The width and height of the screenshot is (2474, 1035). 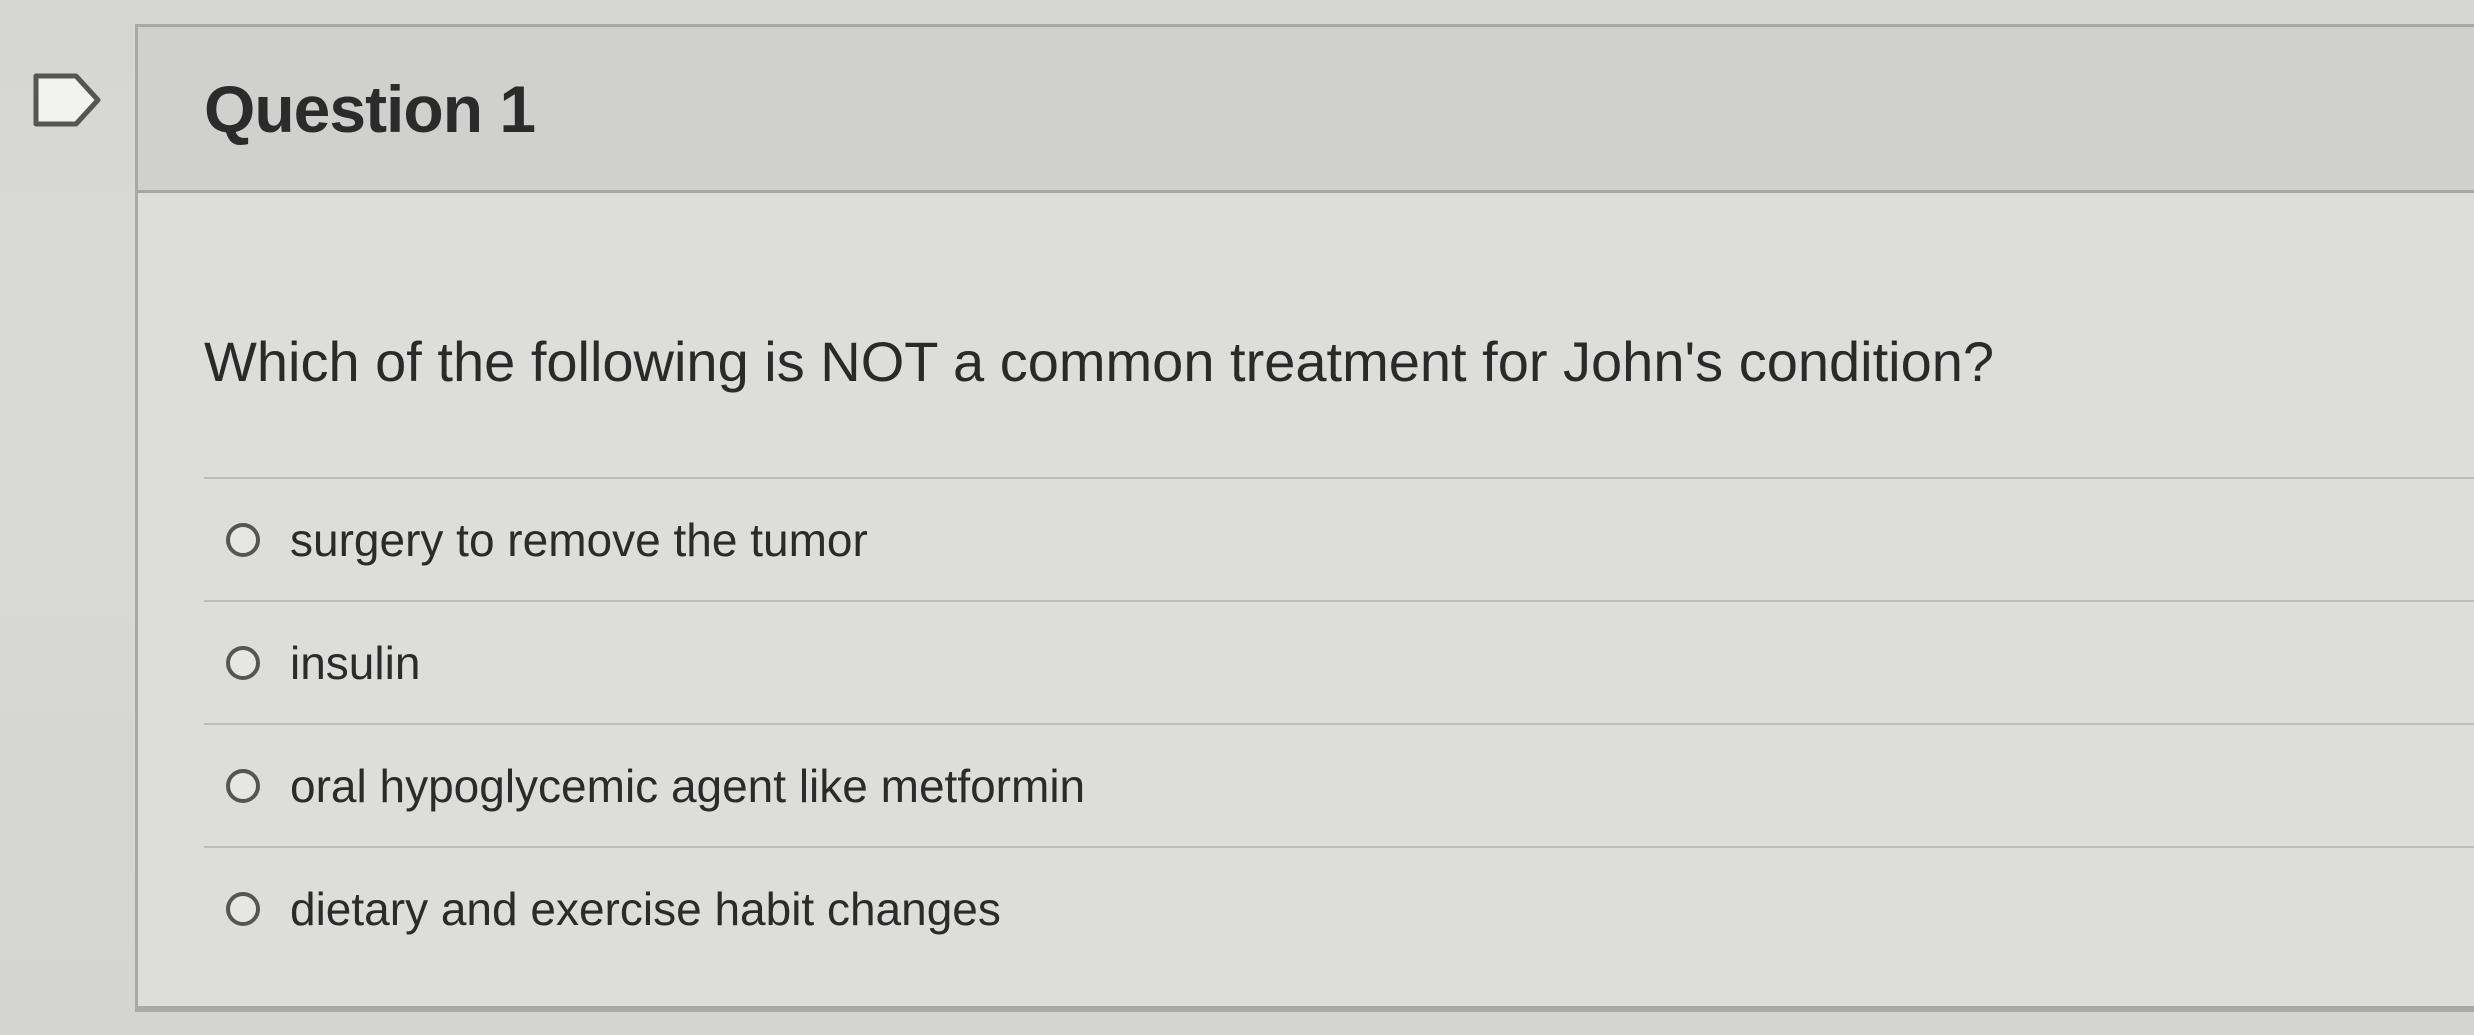 What do you see at coordinates (1339, 907) in the screenshot?
I see `answer-option: dietary and exercise habit changes` at bounding box center [1339, 907].